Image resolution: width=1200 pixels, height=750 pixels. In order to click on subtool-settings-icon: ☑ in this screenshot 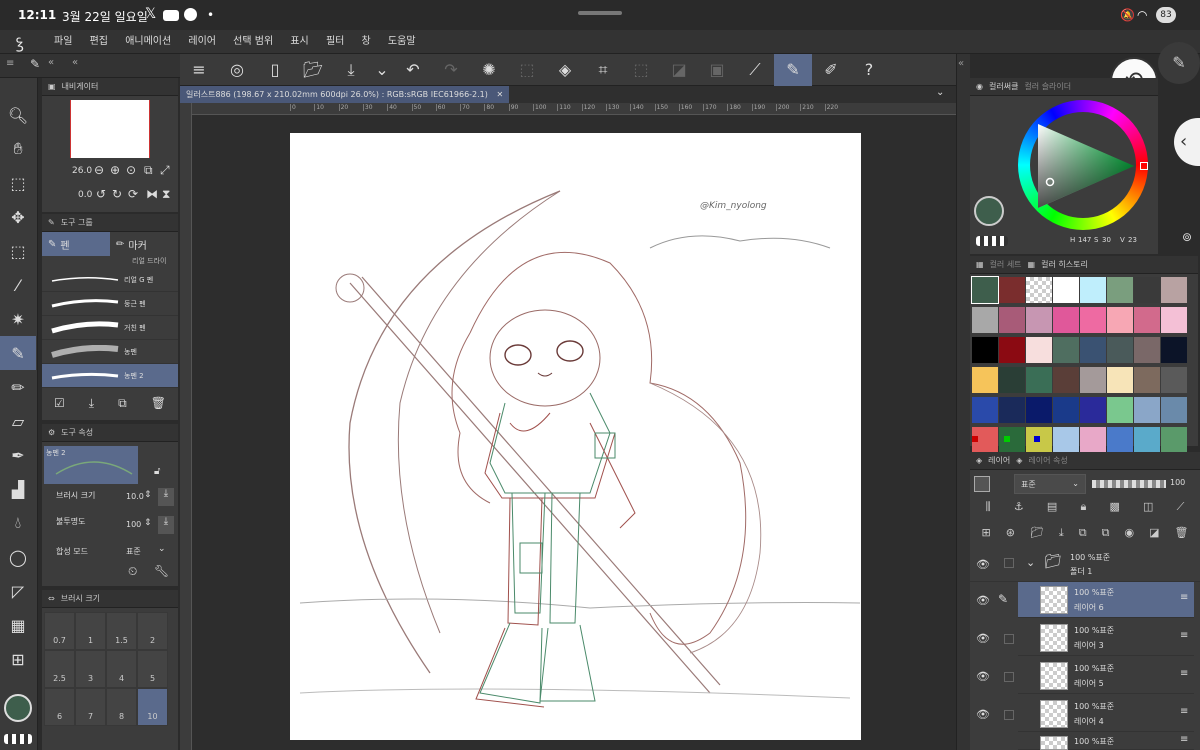, I will do `click(59, 403)`.